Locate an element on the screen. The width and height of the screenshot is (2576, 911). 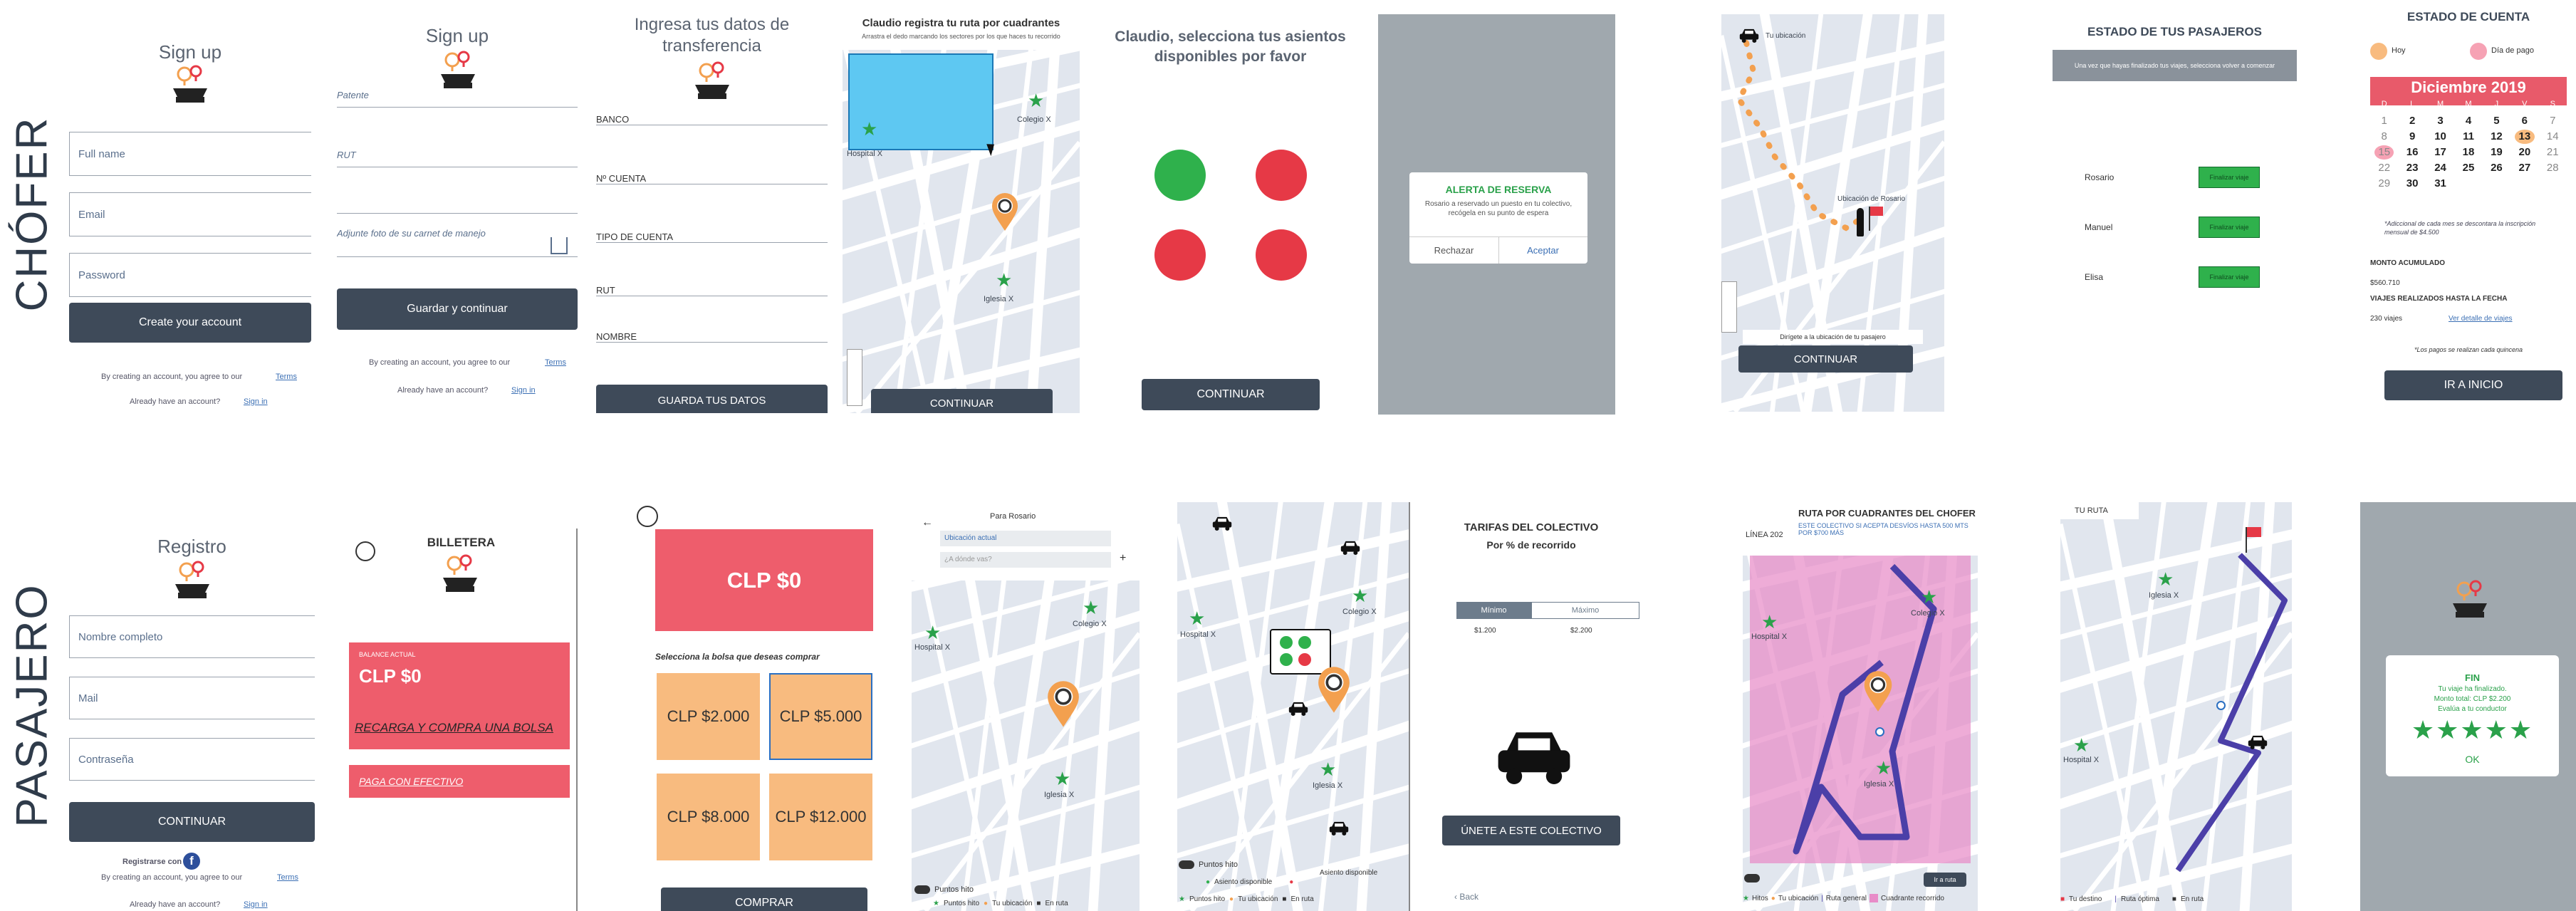
calendar-day: 18 is located at coordinates (2468, 152).